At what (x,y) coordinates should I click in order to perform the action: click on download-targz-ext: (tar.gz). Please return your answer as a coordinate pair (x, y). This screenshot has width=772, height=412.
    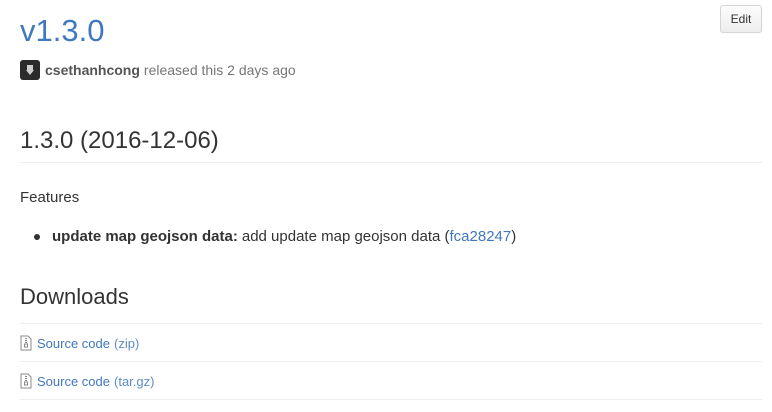
    Looking at the image, I should click on (134, 381).